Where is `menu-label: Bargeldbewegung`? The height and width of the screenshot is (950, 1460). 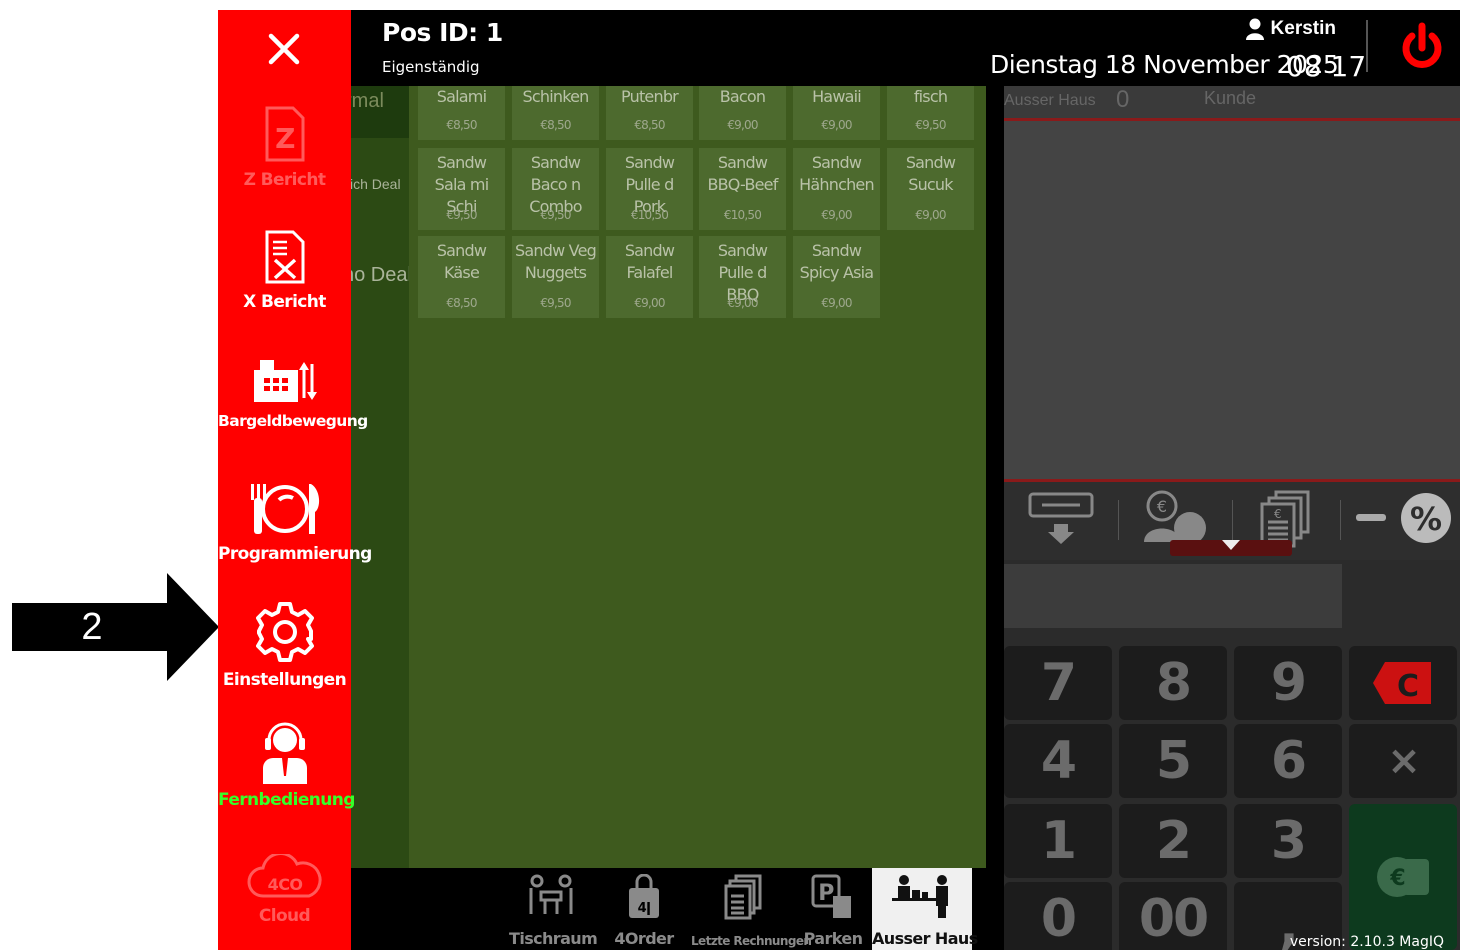 menu-label: Bargeldbewegung is located at coordinates (293, 421).